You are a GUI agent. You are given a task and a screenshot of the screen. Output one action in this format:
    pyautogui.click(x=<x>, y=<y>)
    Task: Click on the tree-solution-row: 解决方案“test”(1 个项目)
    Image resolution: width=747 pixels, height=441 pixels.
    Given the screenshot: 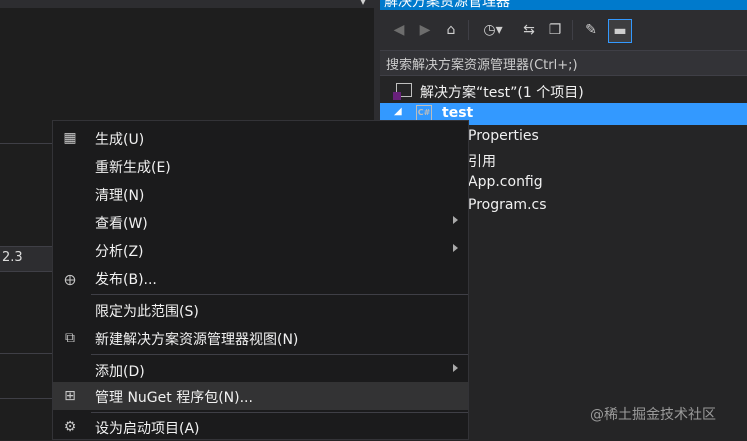 What is the action you would take?
    pyautogui.click(x=563, y=91)
    